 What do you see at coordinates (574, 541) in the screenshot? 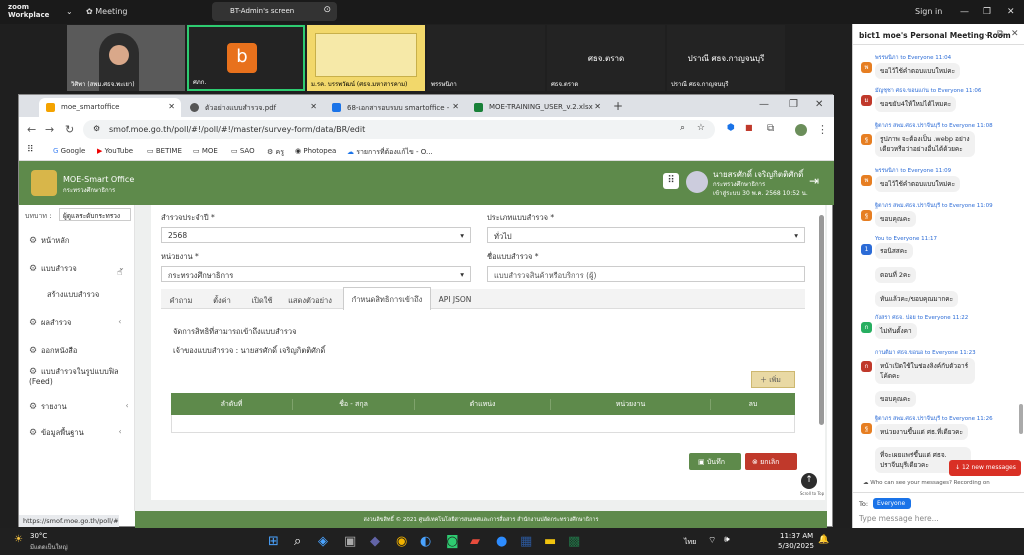
I see `excel-icon: ▩` at bounding box center [574, 541].